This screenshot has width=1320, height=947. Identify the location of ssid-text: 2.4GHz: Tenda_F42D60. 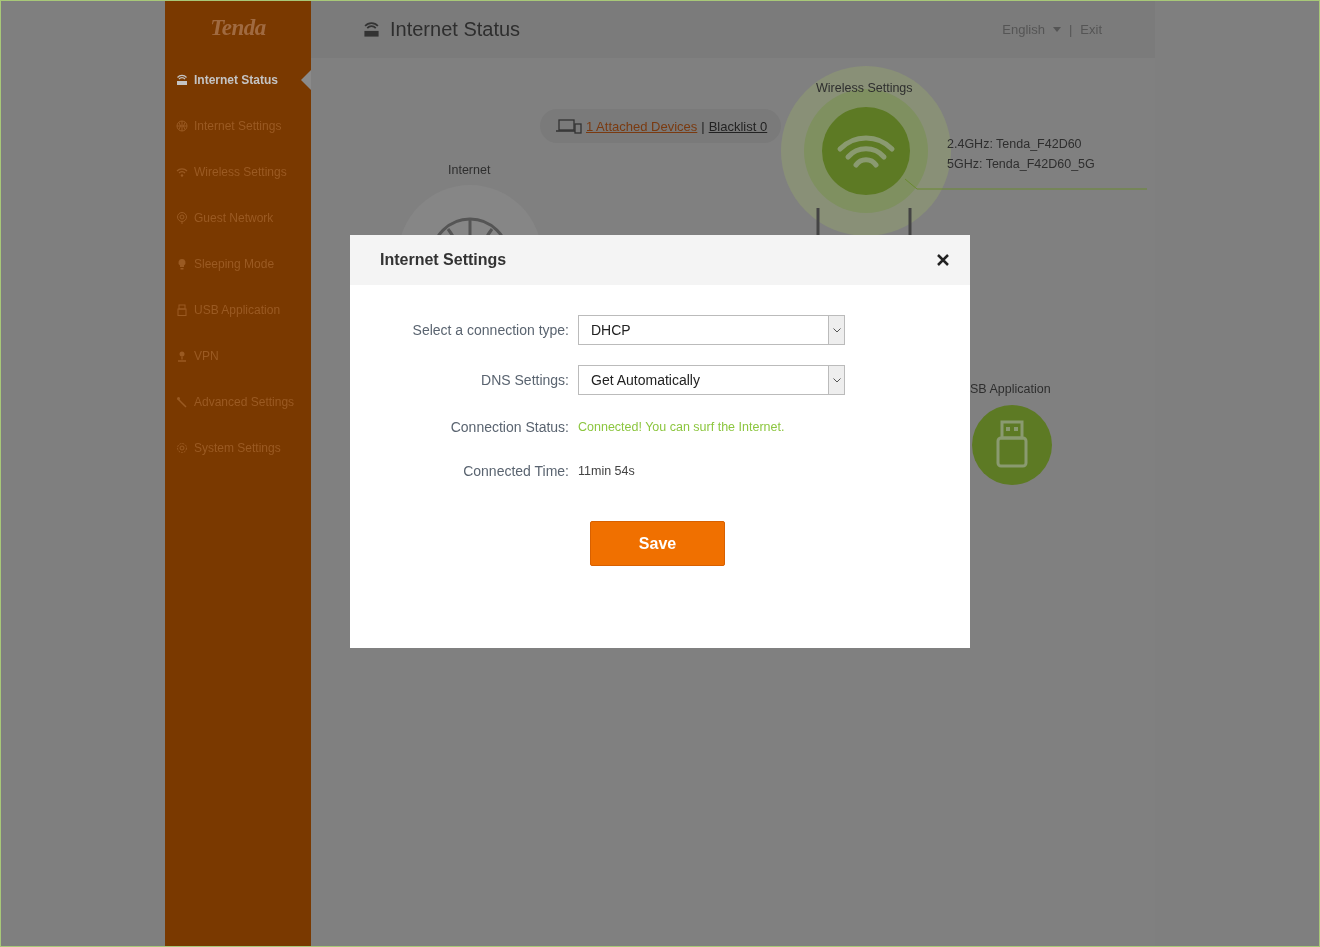
(1014, 144).